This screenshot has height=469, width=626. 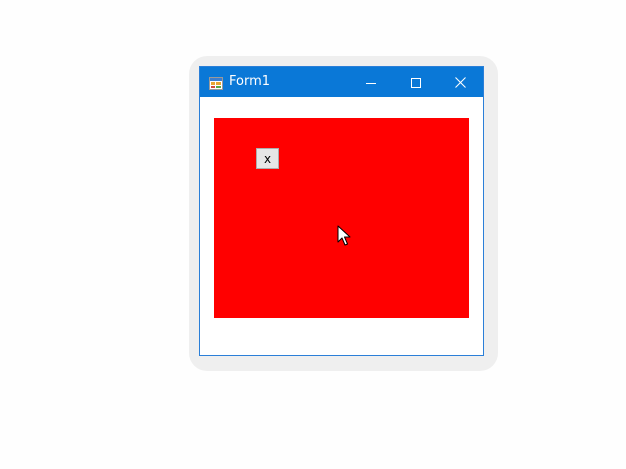 I want to click on close-button, so click(x=460, y=82).